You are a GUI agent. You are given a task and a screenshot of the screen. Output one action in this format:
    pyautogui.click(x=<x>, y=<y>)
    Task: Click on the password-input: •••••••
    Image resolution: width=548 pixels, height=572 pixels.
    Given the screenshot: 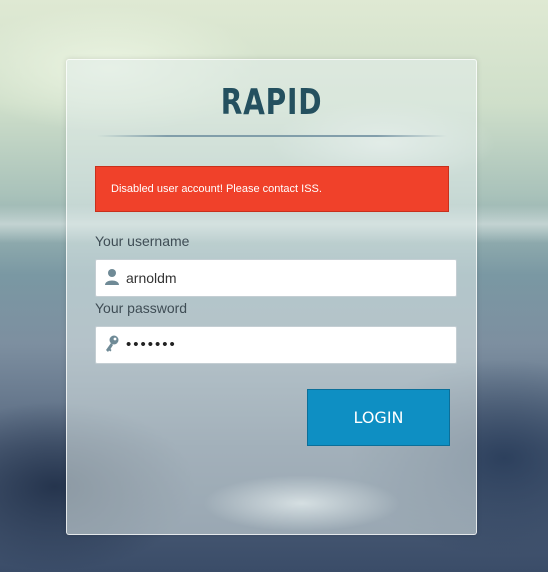 What is the action you would take?
    pyautogui.click(x=151, y=345)
    